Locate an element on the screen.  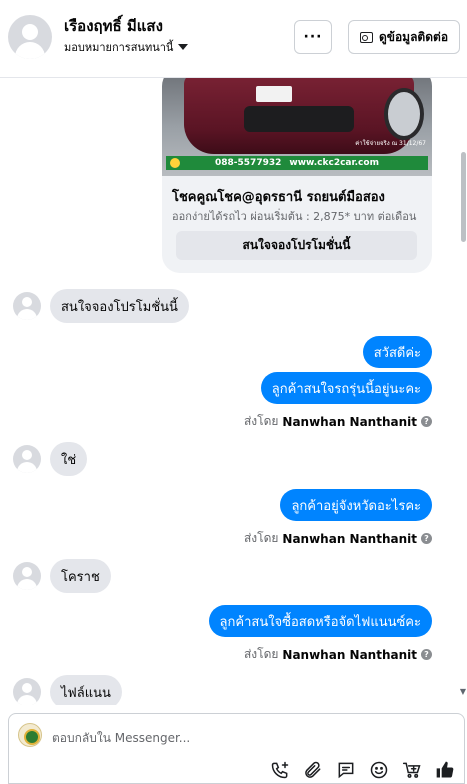
view-contact-info-label: ดูข้อมูลติดต่อ is located at coordinates (413, 36).